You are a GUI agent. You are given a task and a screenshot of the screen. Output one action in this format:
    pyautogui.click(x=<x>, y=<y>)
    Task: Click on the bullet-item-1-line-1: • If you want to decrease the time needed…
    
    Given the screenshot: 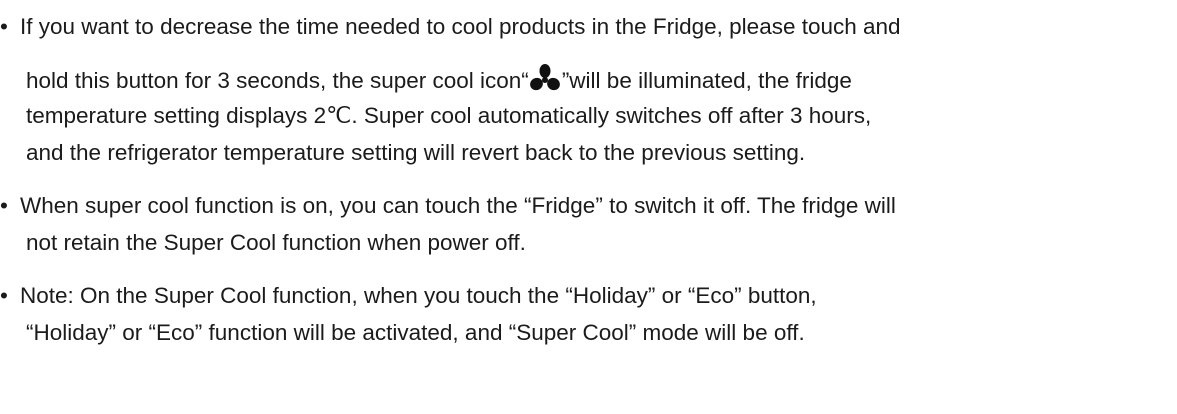 What is the action you would take?
    pyautogui.click(x=450, y=27)
    